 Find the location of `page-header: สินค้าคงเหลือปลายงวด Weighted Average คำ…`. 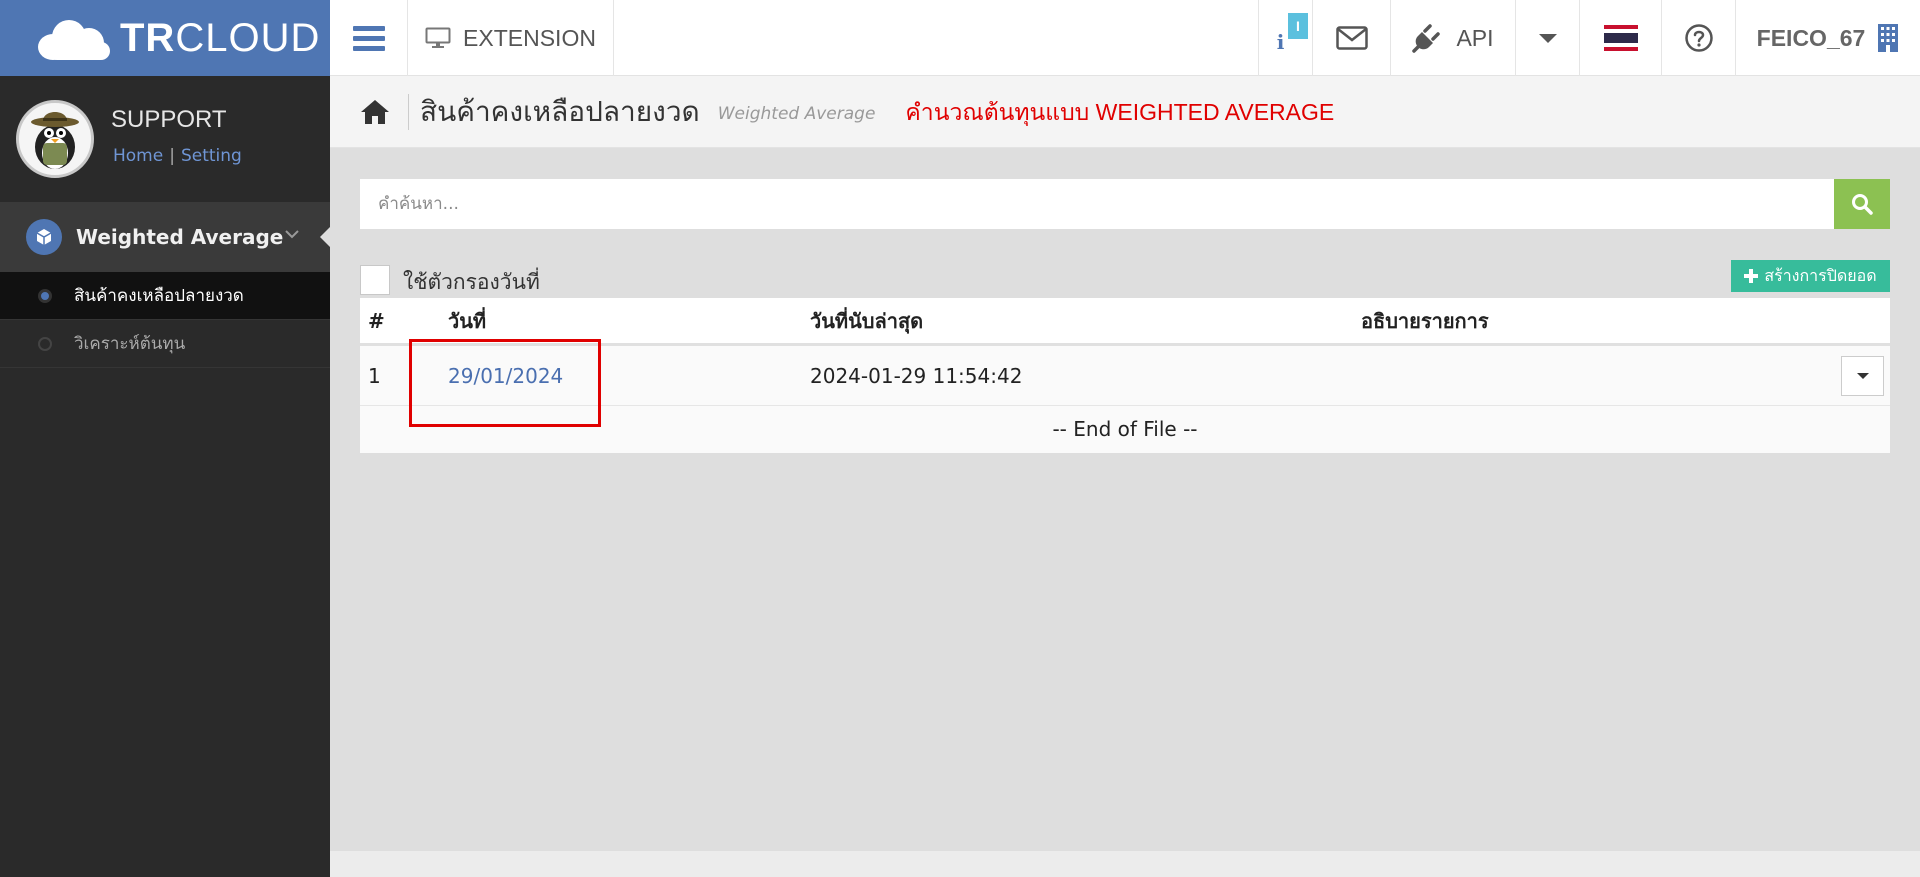

page-header: สินค้าคงเหลือปลายงวด Weighted Average คำ… is located at coordinates (1125, 112).